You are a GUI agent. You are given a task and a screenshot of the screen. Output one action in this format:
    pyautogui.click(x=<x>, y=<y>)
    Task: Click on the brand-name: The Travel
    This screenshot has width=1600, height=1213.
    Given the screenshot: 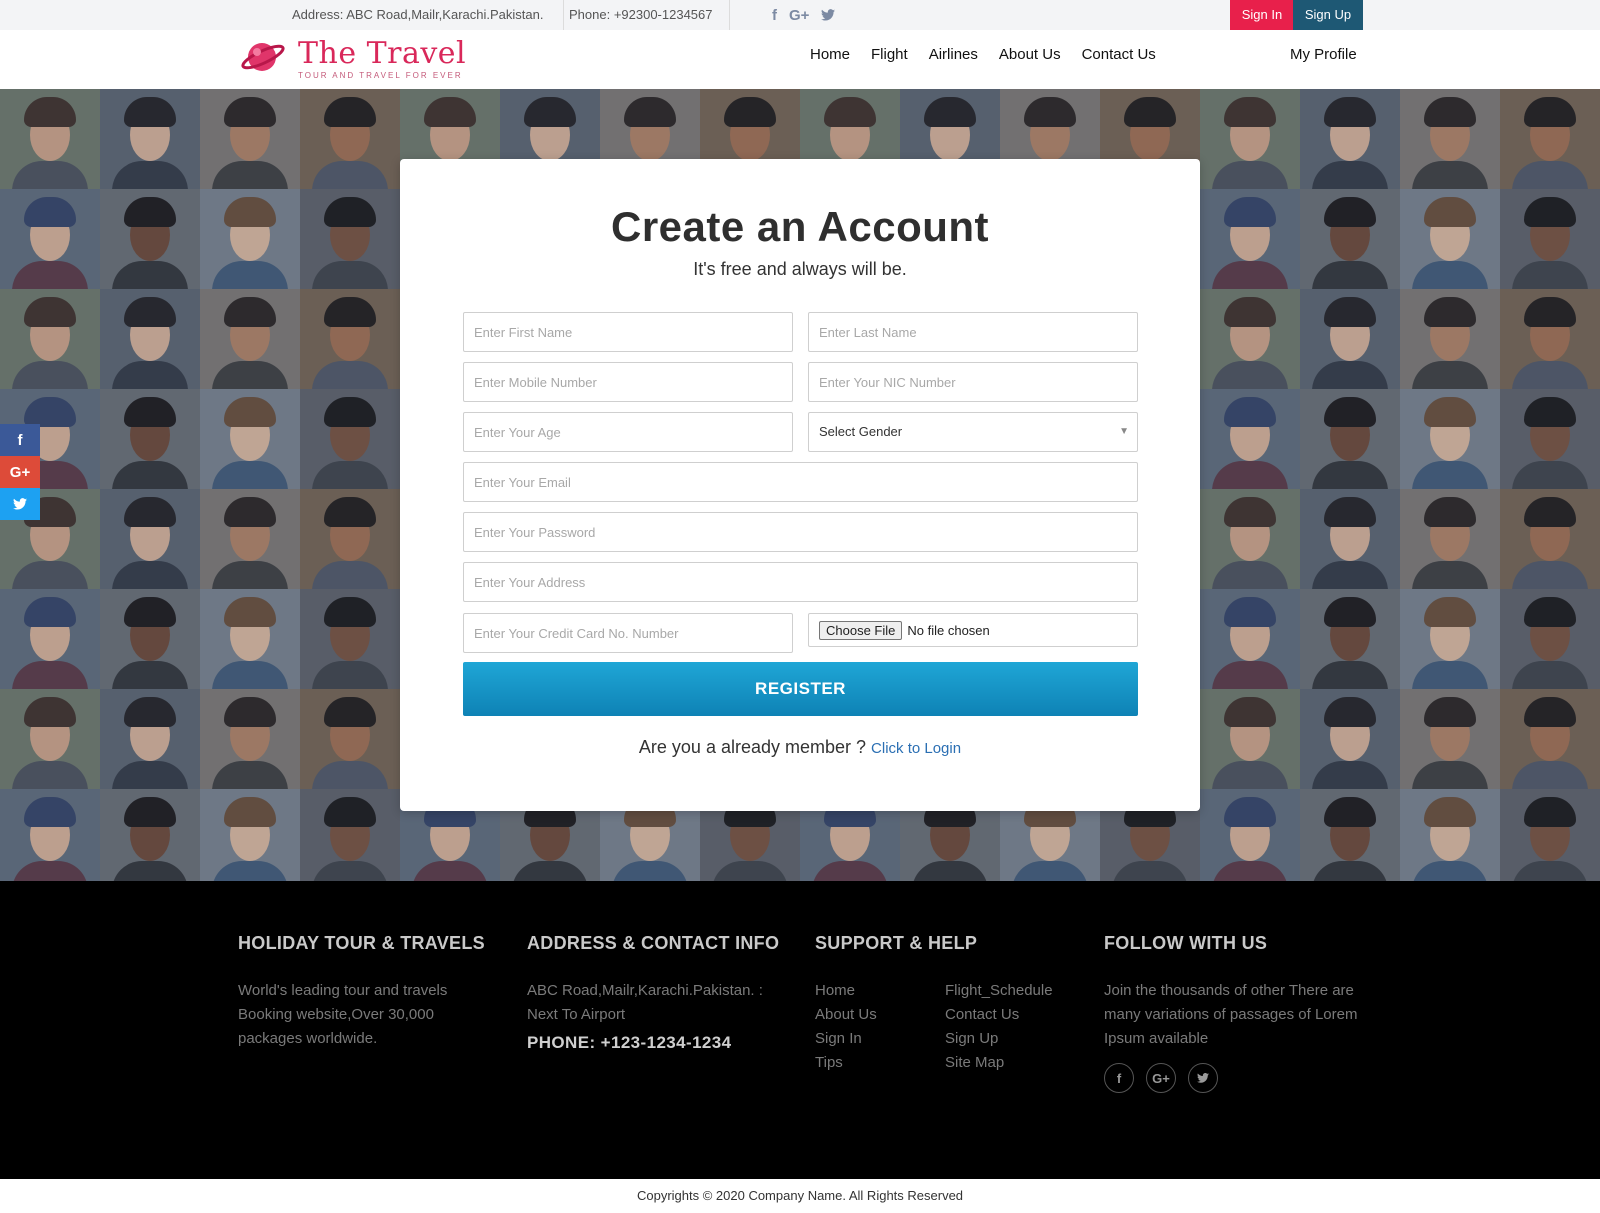 What is the action you would take?
    pyautogui.click(x=382, y=53)
    